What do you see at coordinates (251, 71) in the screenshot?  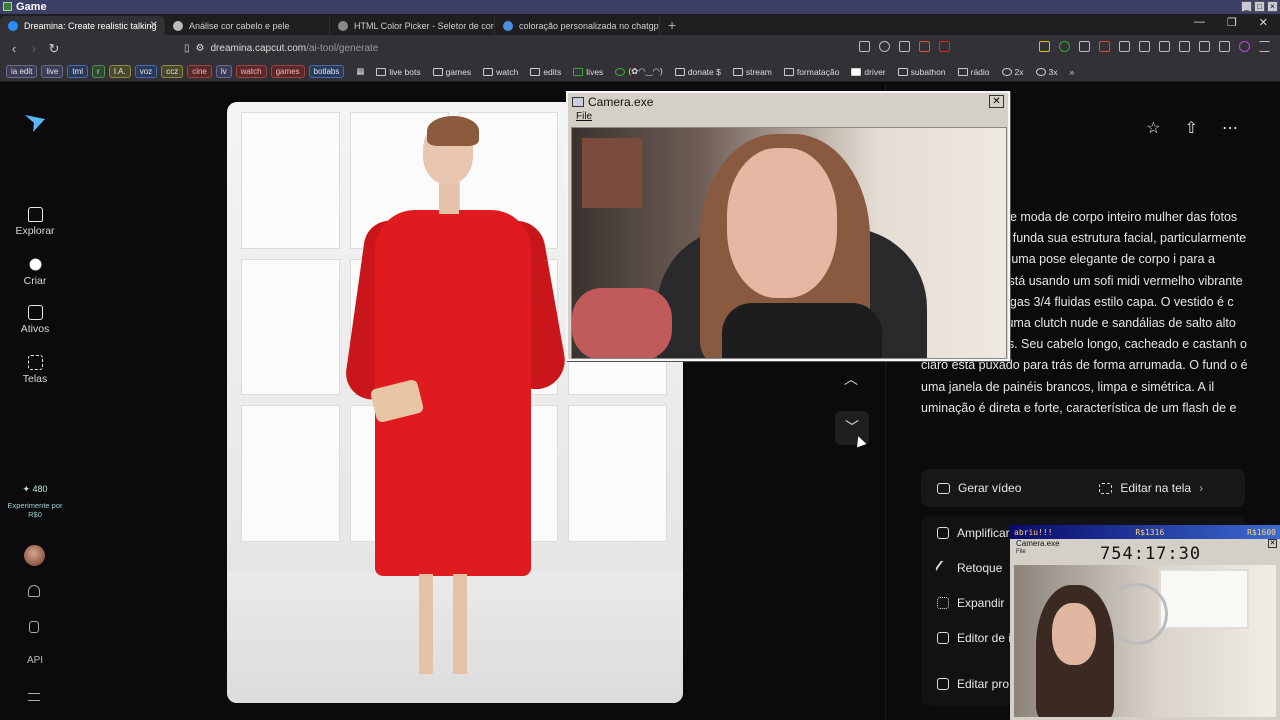 I see `bookmark-chip: watch` at bounding box center [251, 71].